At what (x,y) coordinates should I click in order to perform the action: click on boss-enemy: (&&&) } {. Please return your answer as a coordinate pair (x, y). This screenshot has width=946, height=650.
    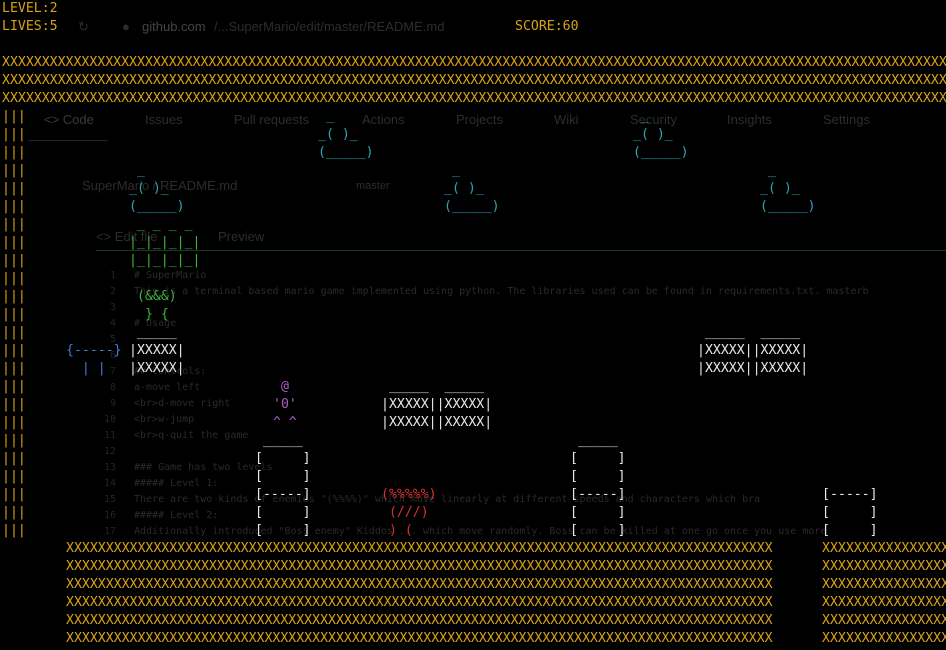
    Looking at the image, I should click on (157, 305).